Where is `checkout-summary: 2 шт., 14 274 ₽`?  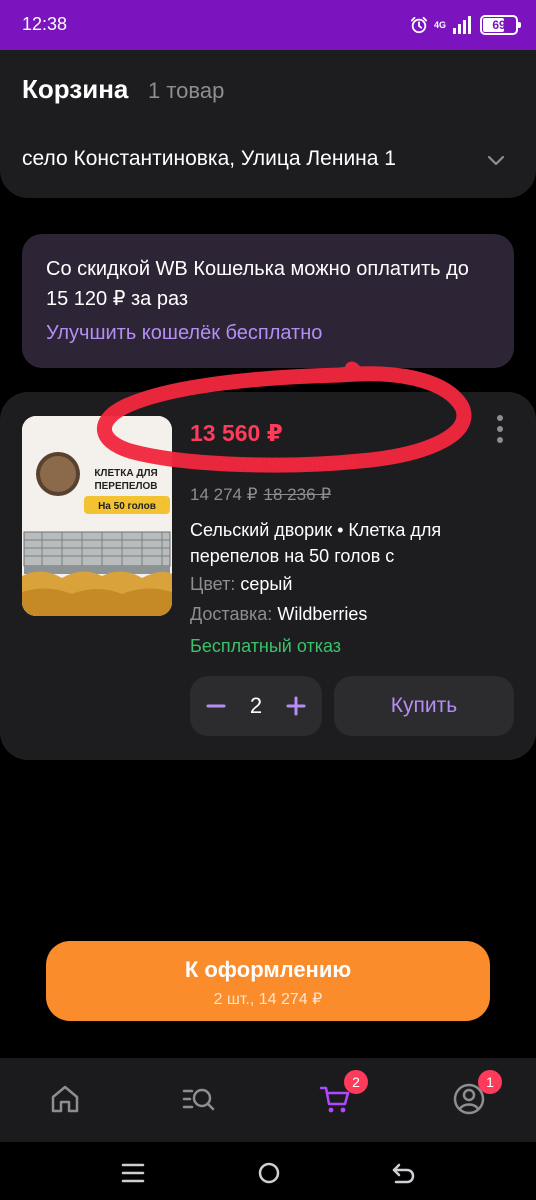 checkout-summary: 2 шт., 14 274 ₽ is located at coordinates (268, 999).